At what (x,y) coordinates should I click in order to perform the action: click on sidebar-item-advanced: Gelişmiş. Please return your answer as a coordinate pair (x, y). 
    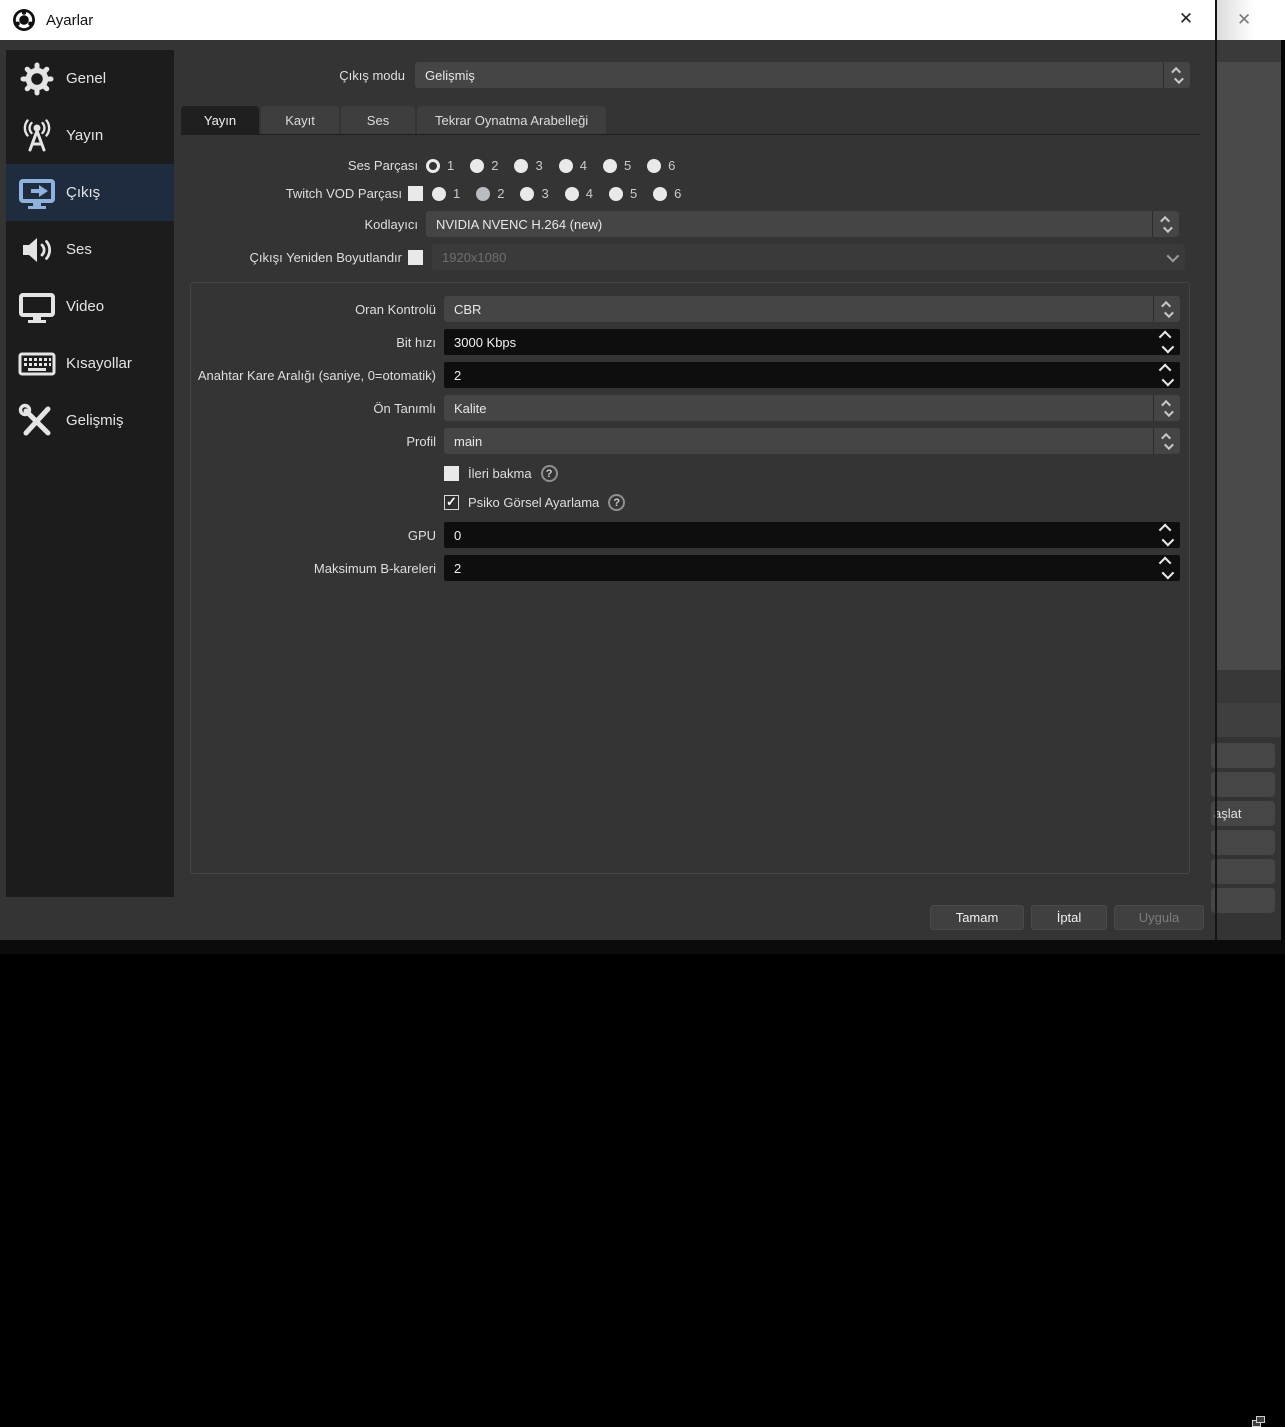
    Looking at the image, I should click on (90, 420).